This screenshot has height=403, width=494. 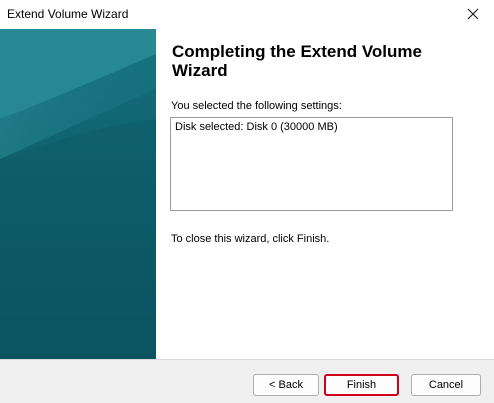 I want to click on button-bar: < Back Finish Cancel, so click(x=247, y=381).